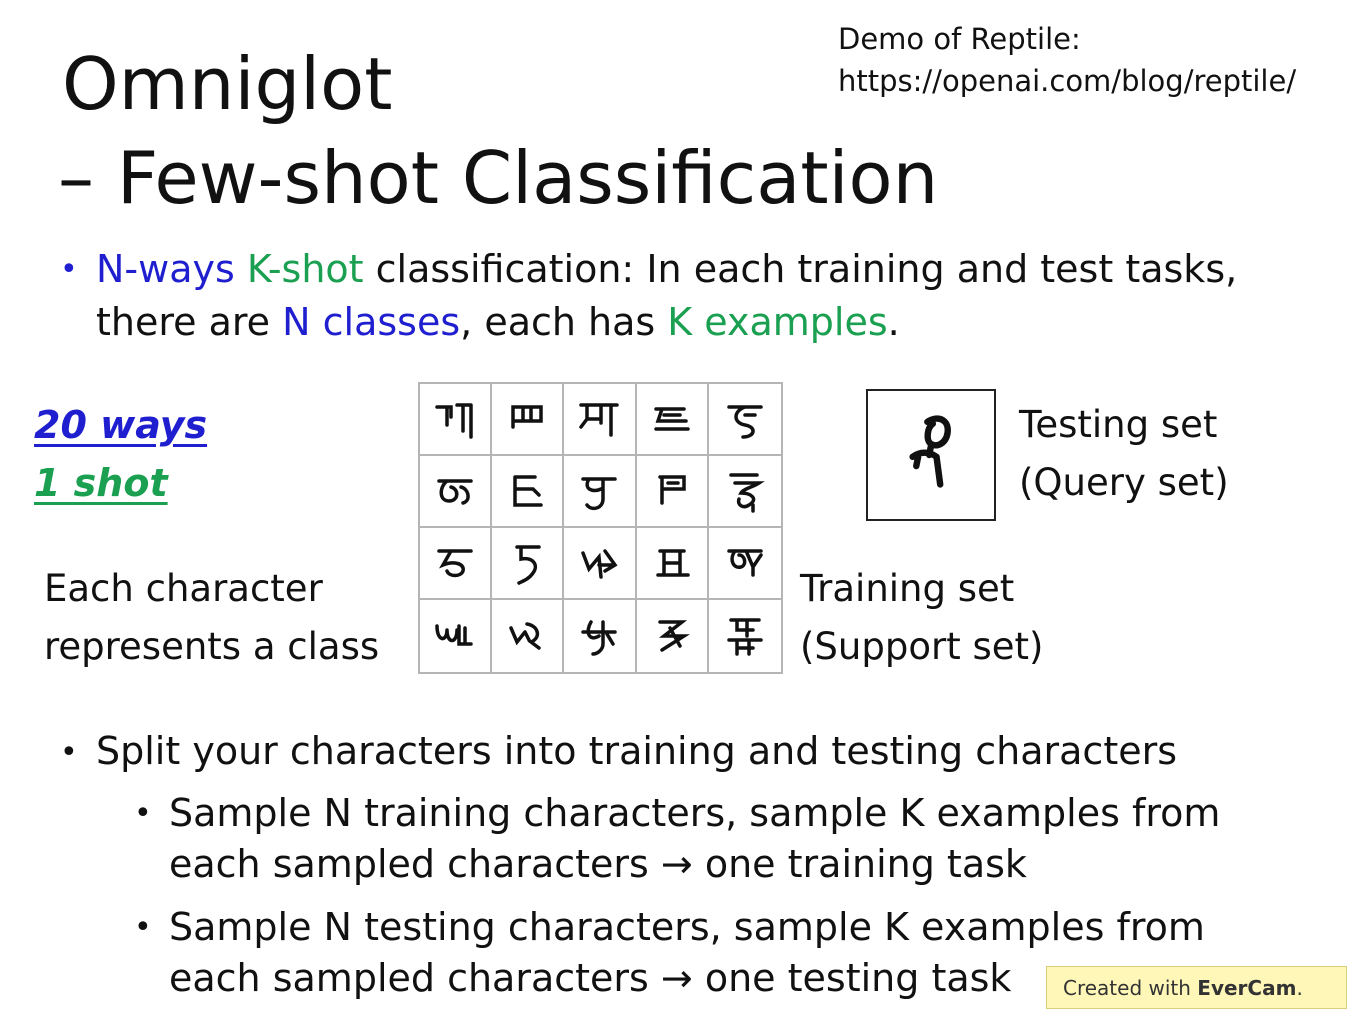  I want to click on evercam-watermark: Created with EverCam., so click(1196, 987).